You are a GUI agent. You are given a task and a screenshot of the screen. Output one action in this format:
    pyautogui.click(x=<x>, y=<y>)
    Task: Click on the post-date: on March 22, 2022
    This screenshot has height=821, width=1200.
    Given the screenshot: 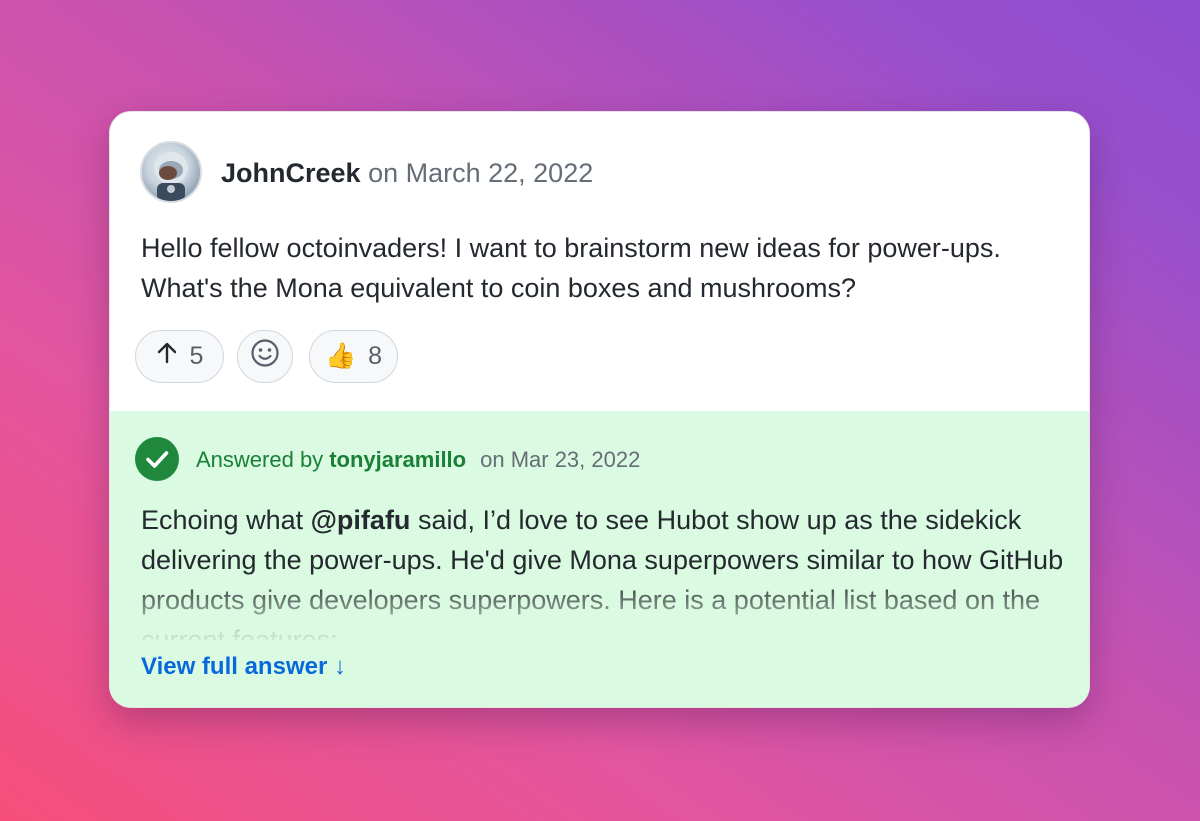 What is the action you would take?
    pyautogui.click(x=480, y=173)
    